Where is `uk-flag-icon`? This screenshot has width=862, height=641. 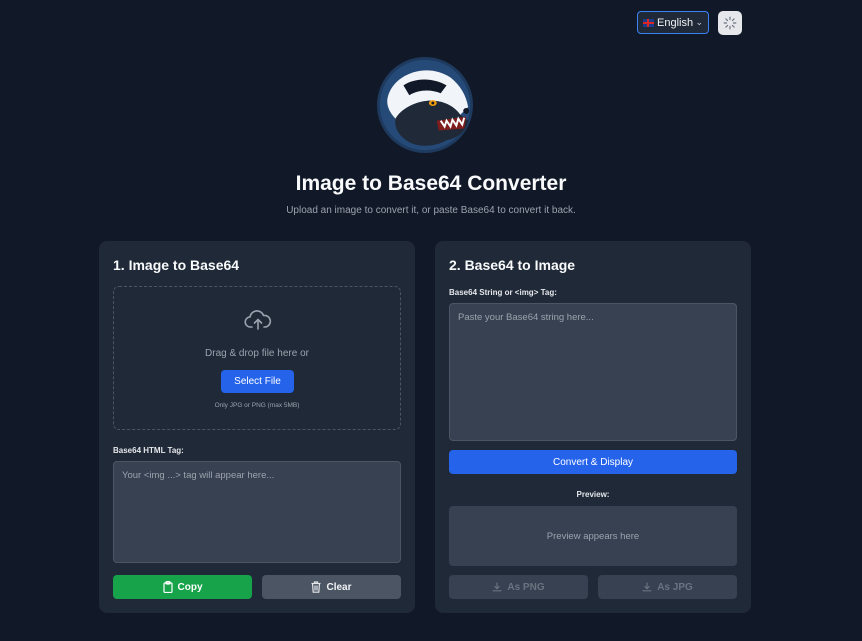
uk-flag-icon is located at coordinates (648, 22).